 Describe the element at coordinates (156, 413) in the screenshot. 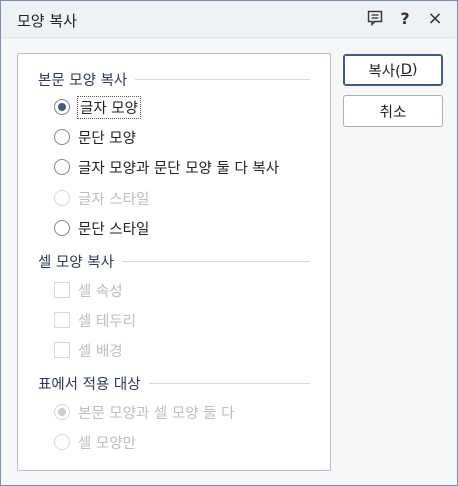

I see `radio-label: 본문 모양과 셀 모양 둘 다` at that location.